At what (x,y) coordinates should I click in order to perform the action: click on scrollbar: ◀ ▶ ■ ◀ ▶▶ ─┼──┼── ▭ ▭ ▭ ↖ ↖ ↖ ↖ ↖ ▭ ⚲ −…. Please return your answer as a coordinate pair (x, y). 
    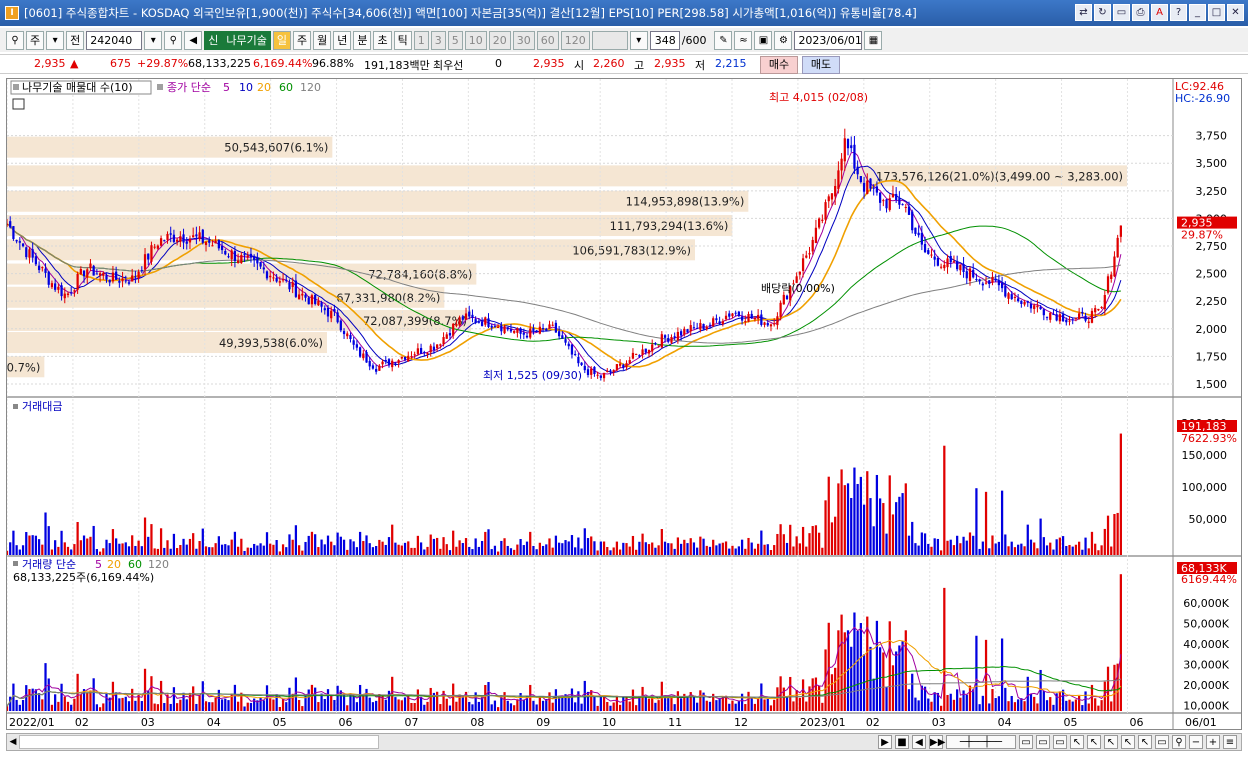
    Looking at the image, I should click on (624, 742).